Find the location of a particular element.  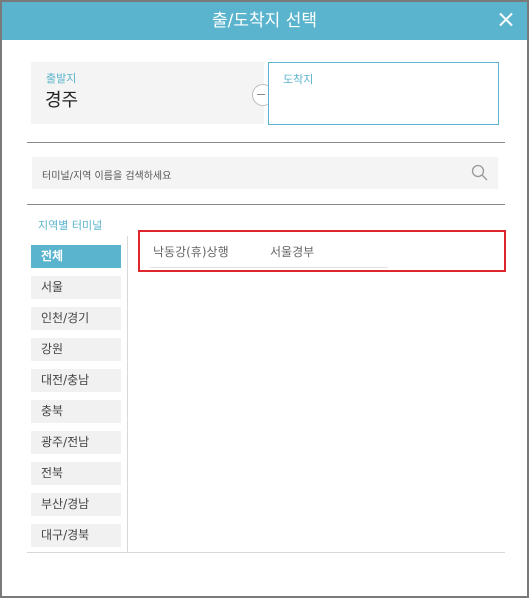

destination-field: 도착지 is located at coordinates (383, 93).